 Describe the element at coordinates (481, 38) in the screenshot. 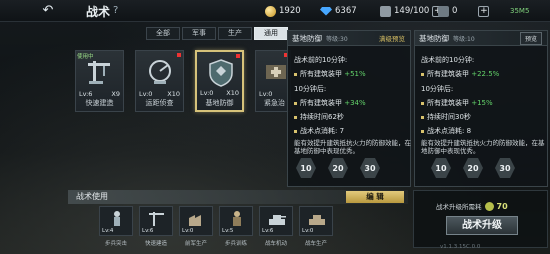

I see `panel-header: 基地防御 等级:10 预览` at that location.